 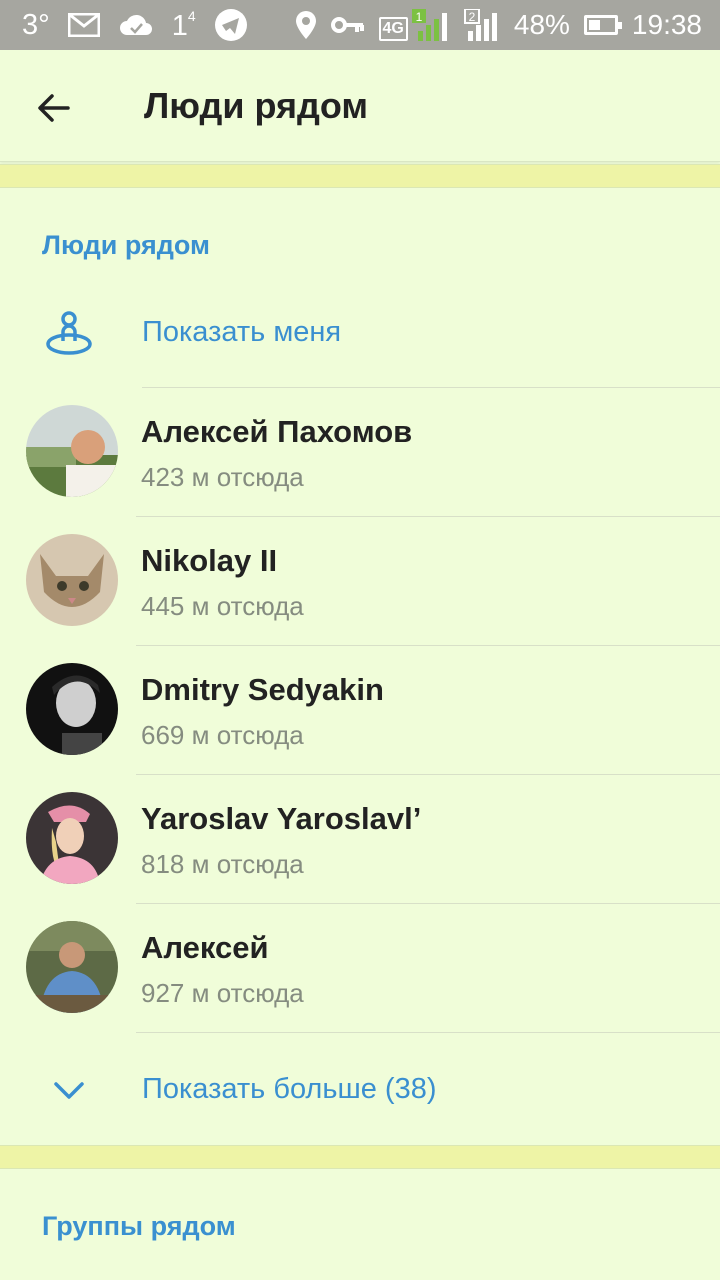 What do you see at coordinates (231, 25) in the screenshot?
I see `telegram-icon` at bounding box center [231, 25].